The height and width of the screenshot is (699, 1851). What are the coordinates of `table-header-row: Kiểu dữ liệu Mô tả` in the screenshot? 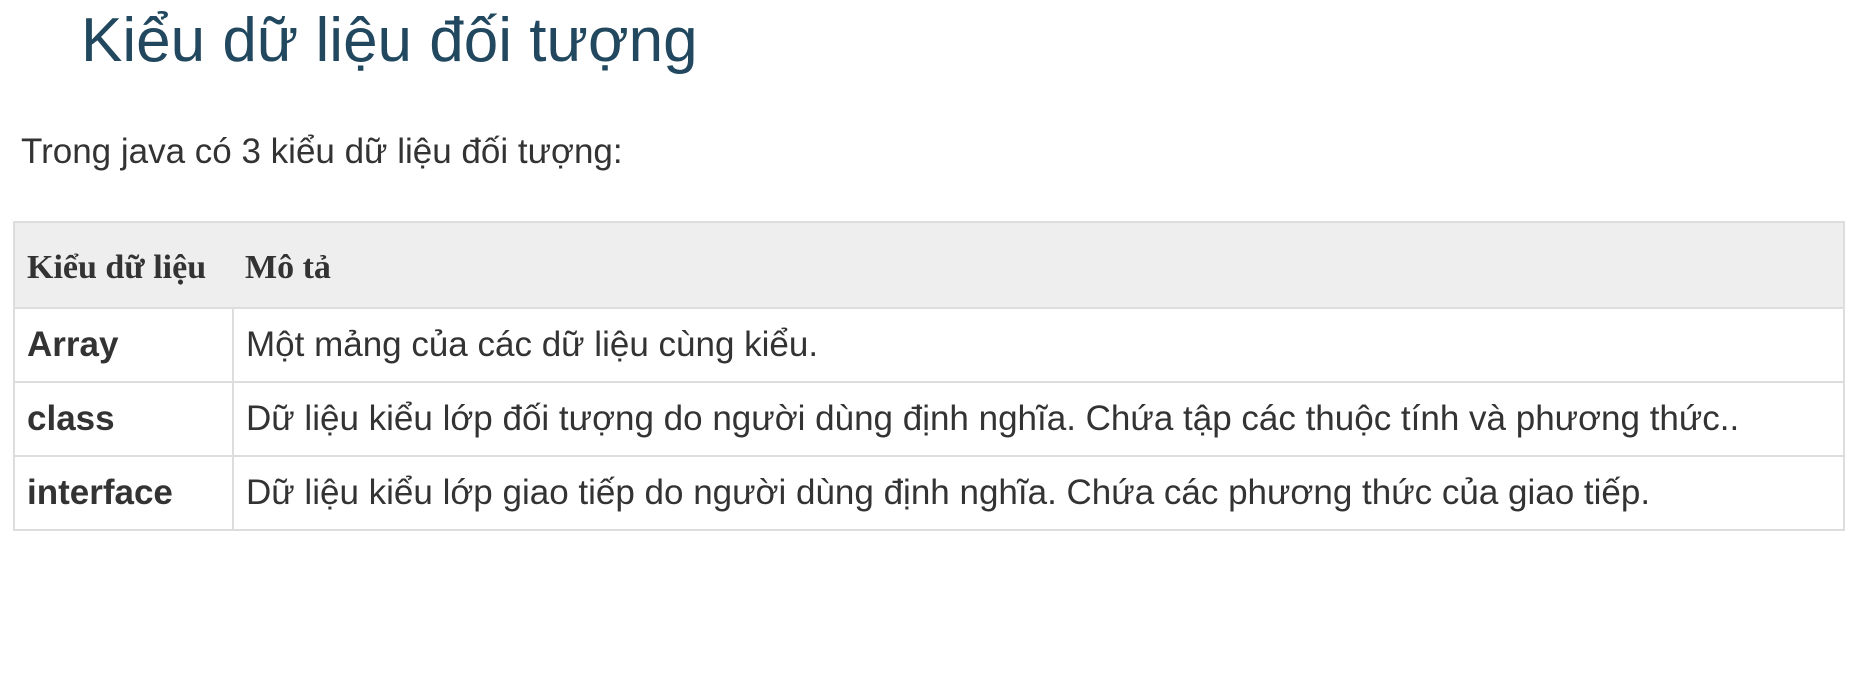 It's located at (929, 265).